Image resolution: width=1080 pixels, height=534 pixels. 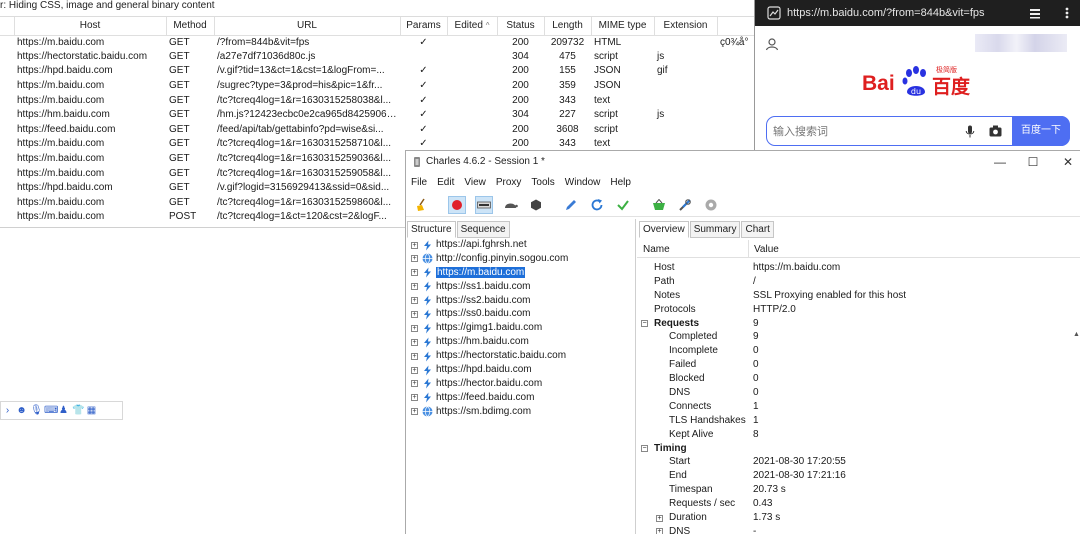 I want to click on menu-file: File, so click(x=419, y=183).